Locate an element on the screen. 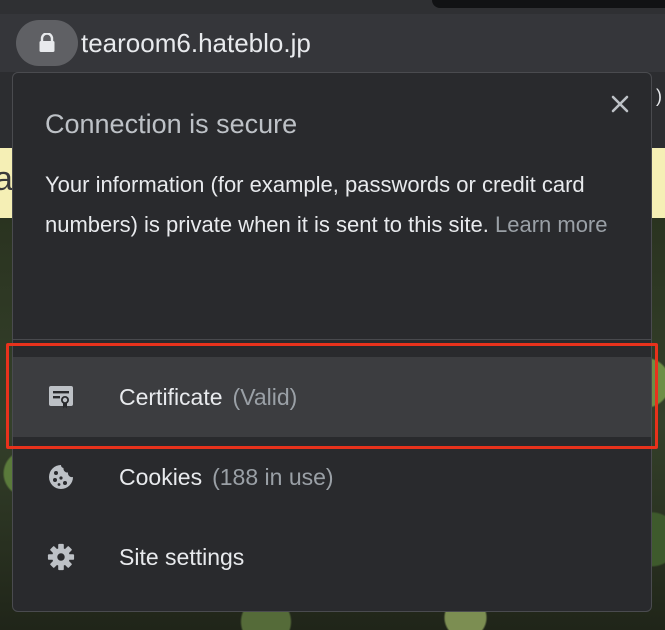 The height and width of the screenshot is (630, 665). divider is located at coordinates (332, 339).